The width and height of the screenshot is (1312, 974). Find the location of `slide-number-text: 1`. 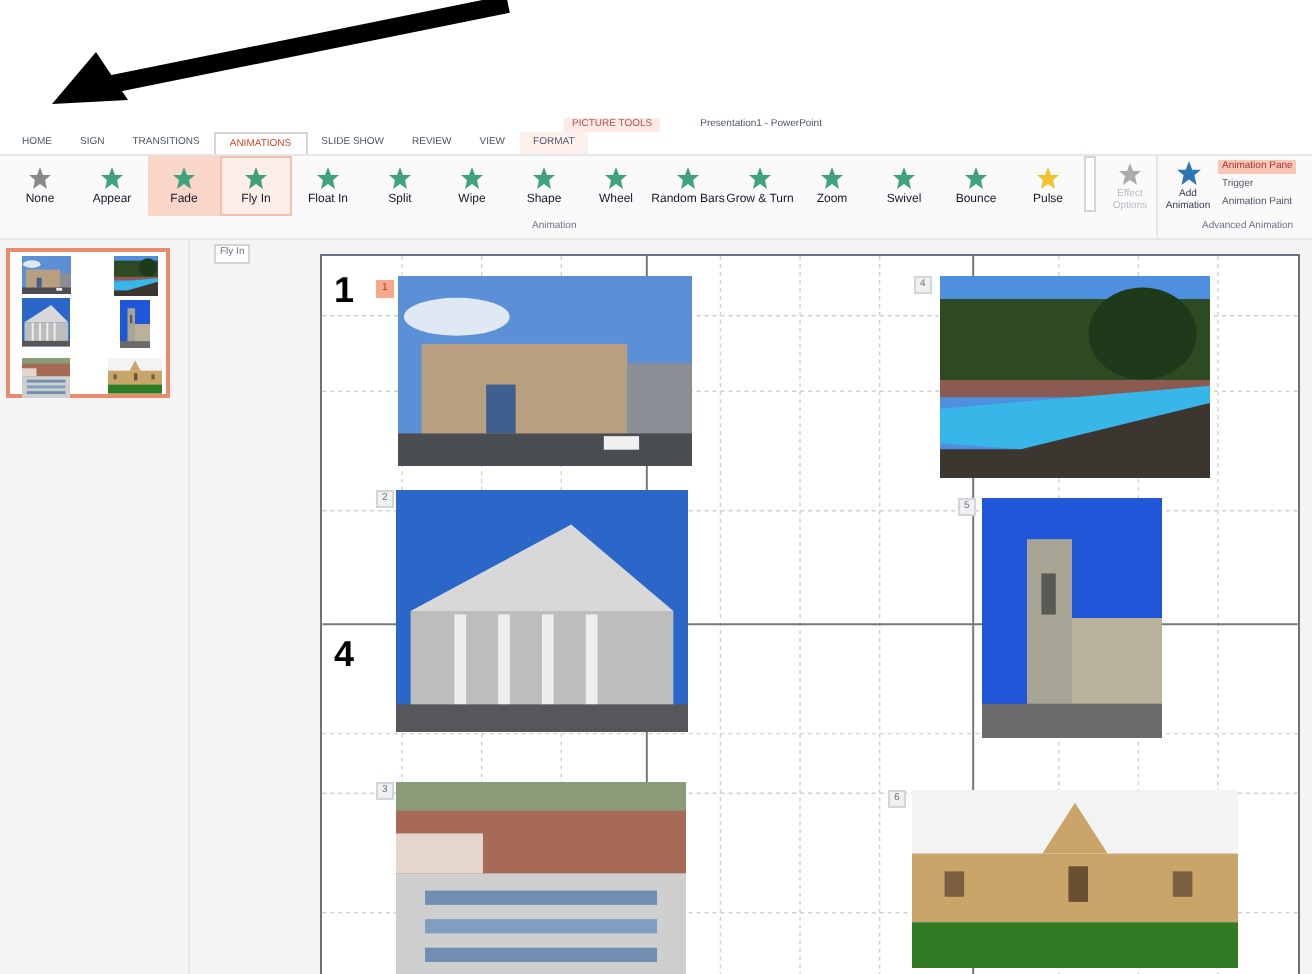

slide-number-text: 1 is located at coordinates (344, 290).